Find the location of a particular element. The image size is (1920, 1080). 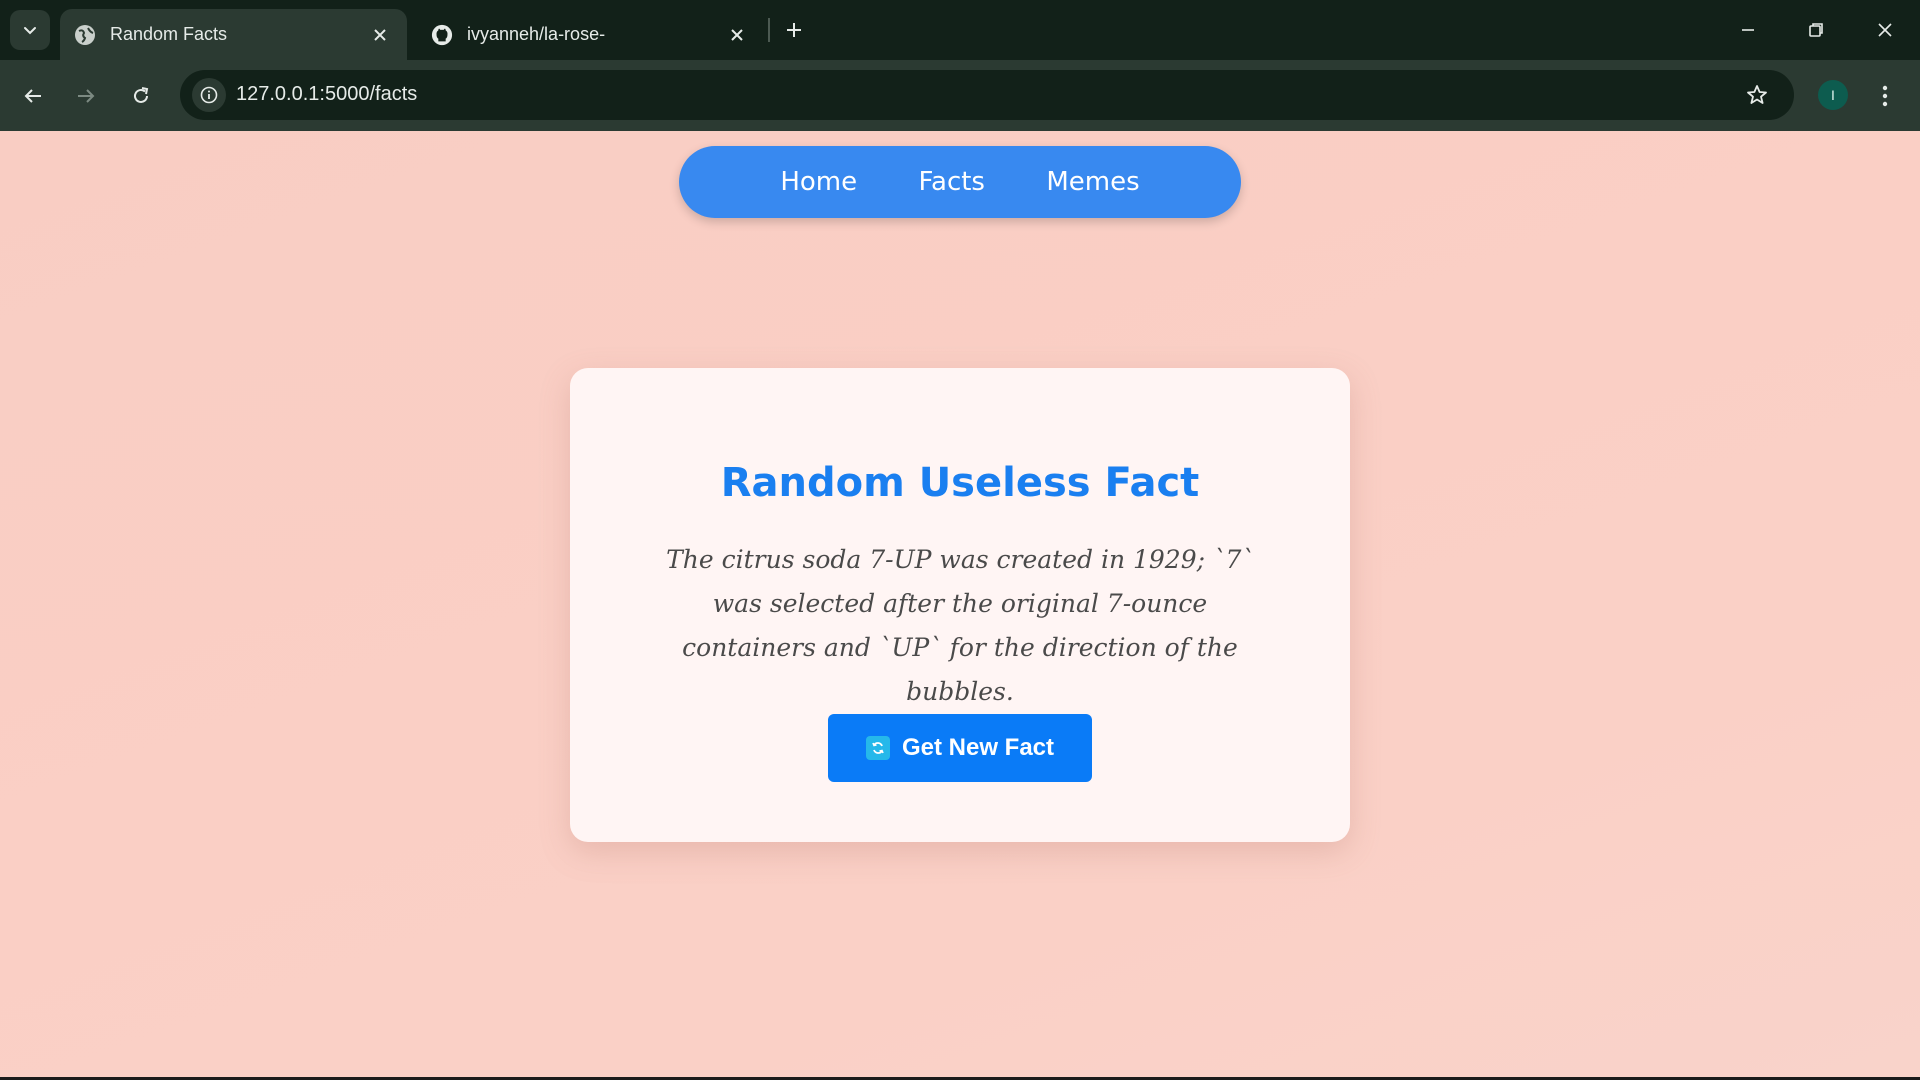

arrow-right-icon is located at coordinates (86, 96).